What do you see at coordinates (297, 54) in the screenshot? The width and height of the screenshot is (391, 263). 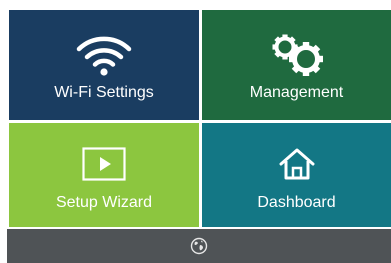 I see `gears-icon` at bounding box center [297, 54].